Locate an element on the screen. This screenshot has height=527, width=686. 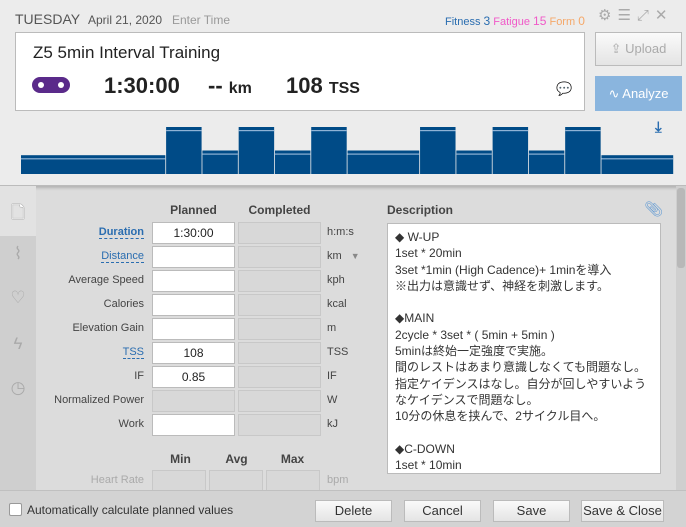
fatigue-value: 15 is located at coordinates (540, 21).